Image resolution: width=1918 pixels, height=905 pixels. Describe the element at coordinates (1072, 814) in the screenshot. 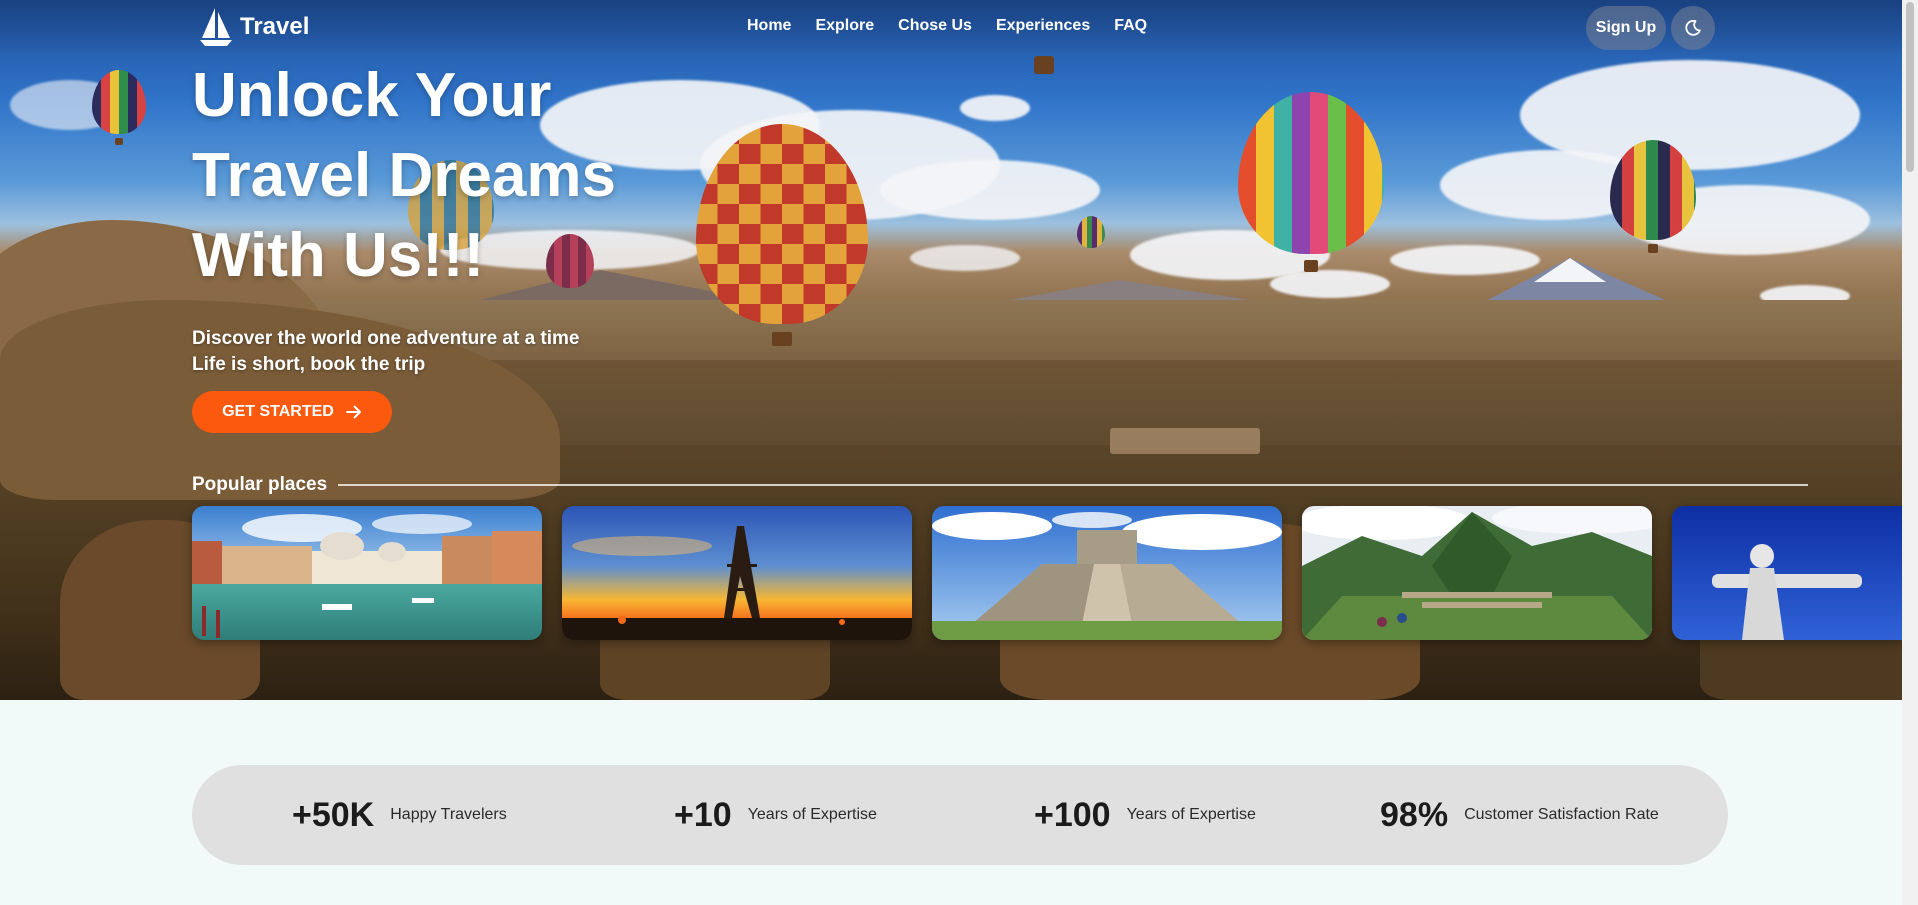

I see `stat-value: +100` at that location.